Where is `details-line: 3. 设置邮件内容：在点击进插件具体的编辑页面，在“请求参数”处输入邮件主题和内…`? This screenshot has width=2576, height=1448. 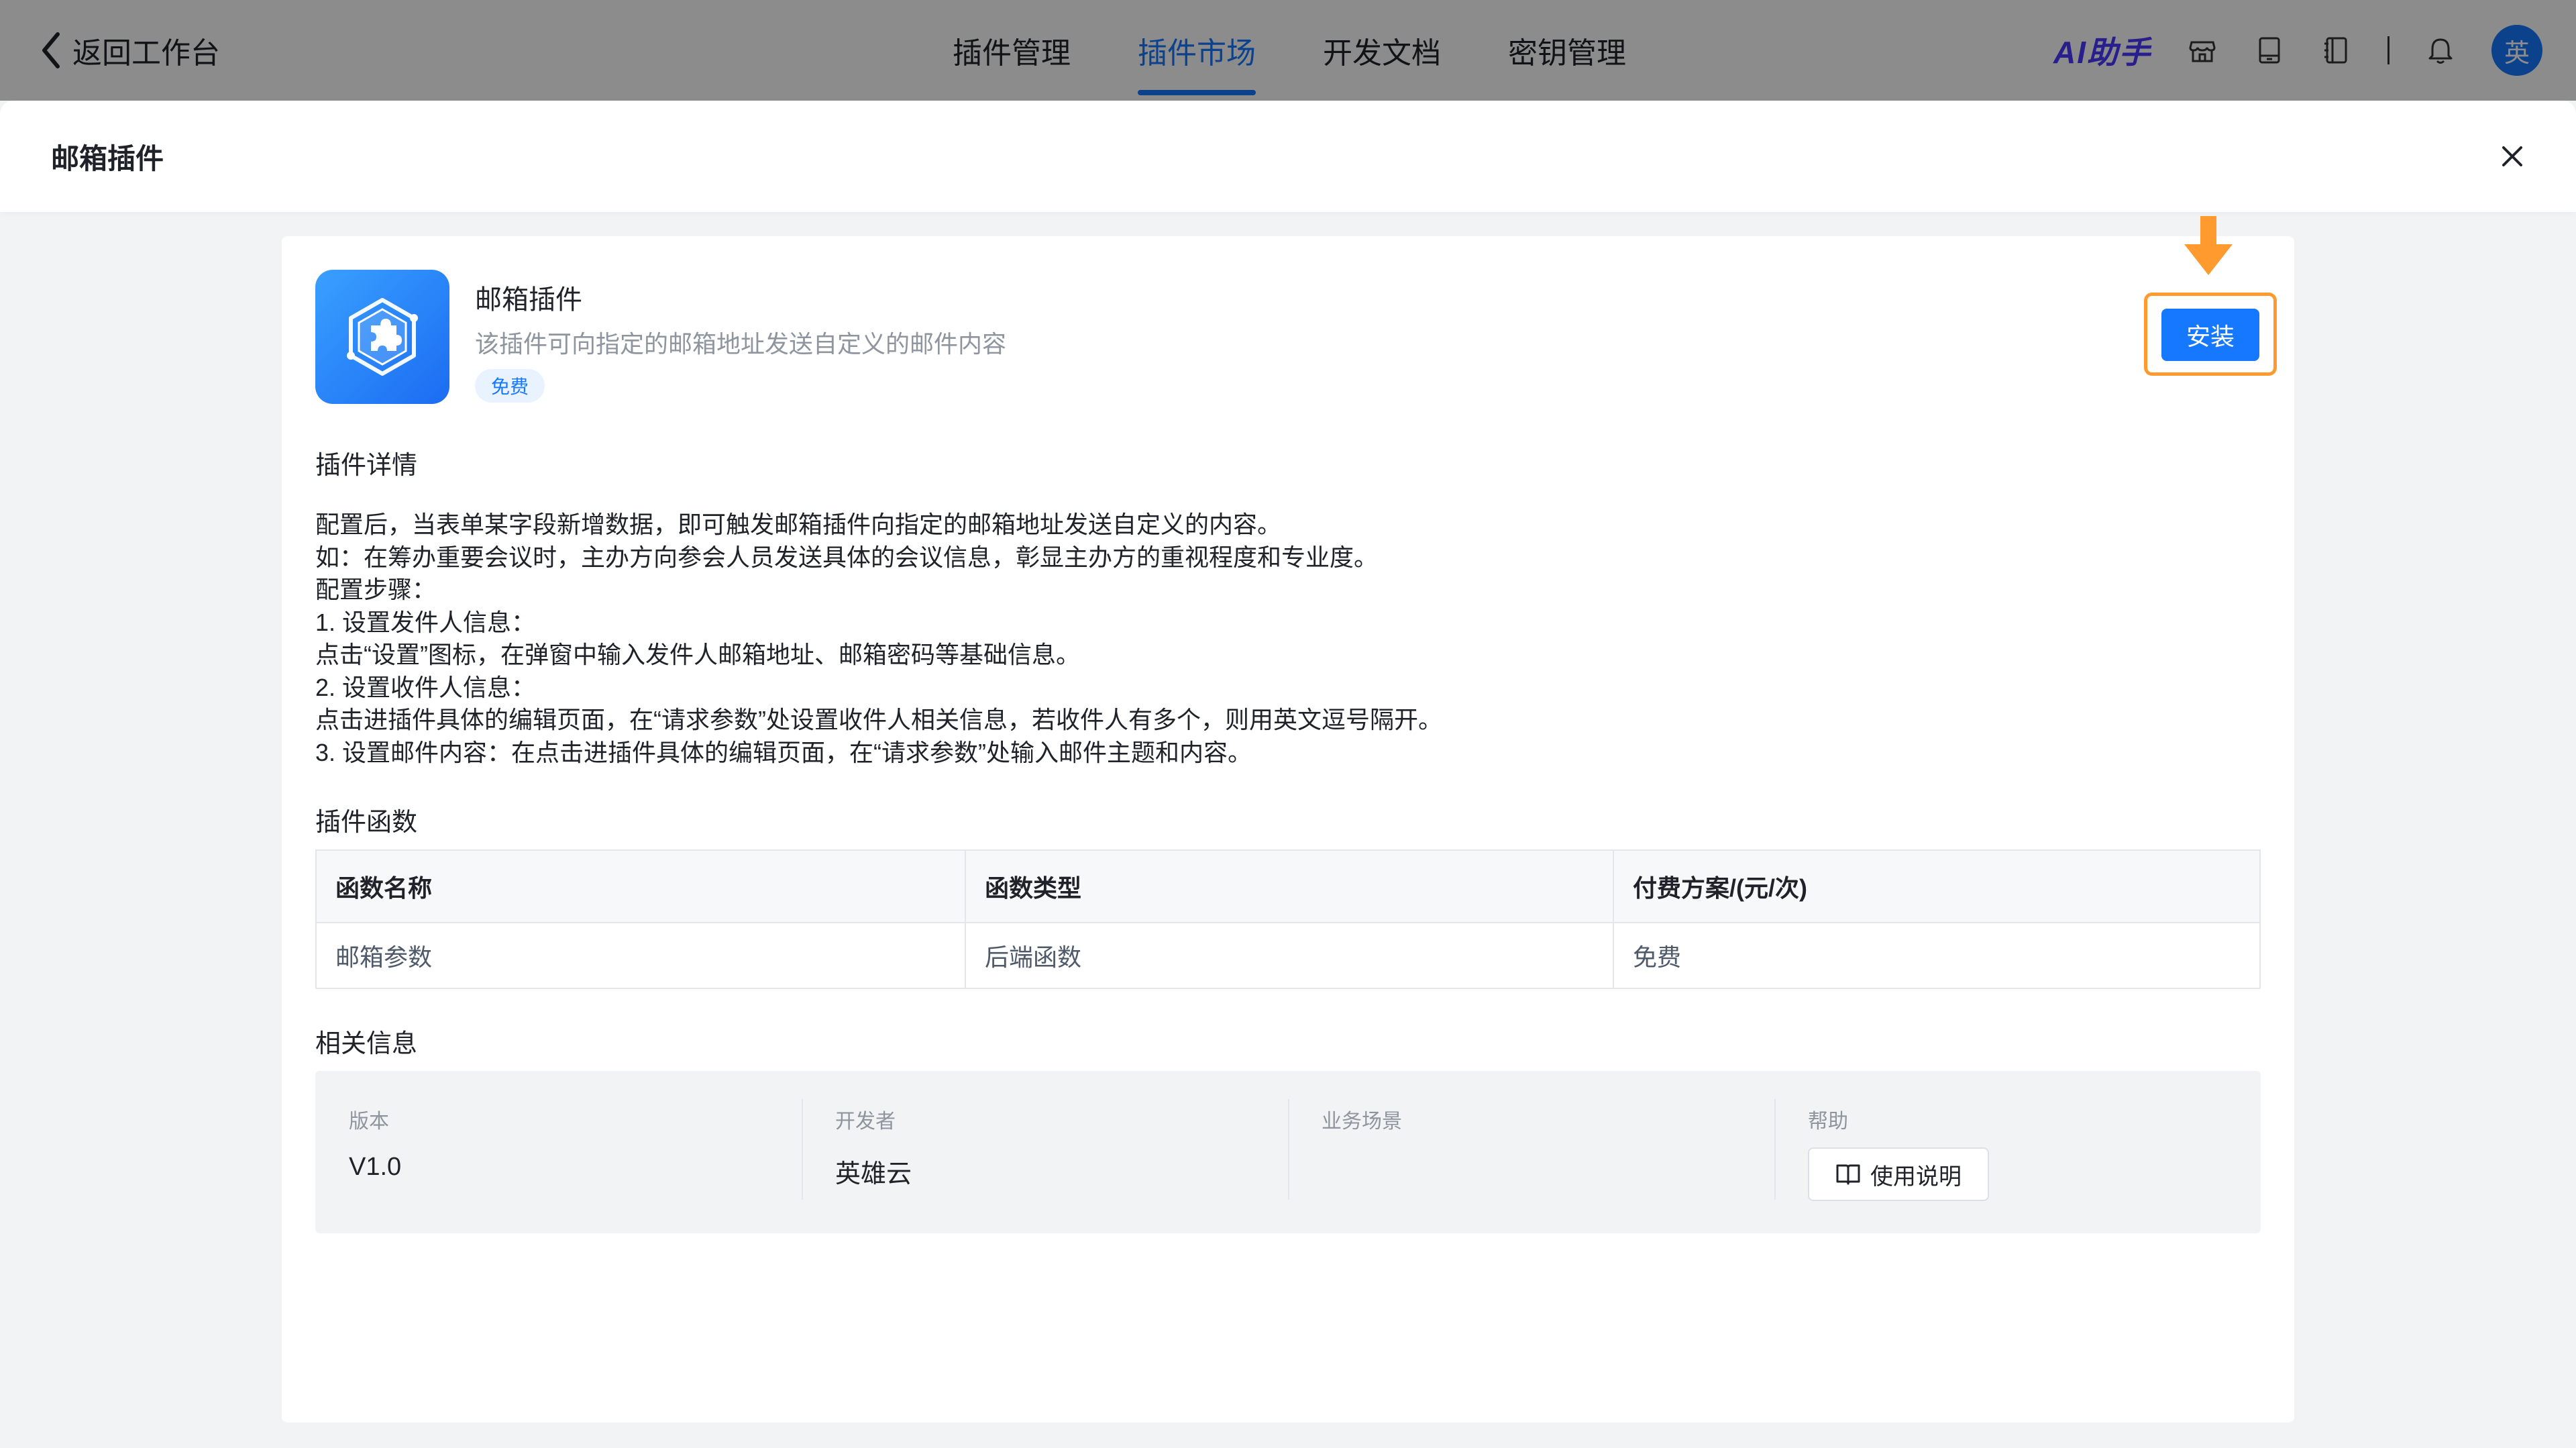
details-line: 3. 设置邮件内容：在点击进插件具体的编辑页面，在“请求参数”处输入邮件主题和内… is located at coordinates (783, 752).